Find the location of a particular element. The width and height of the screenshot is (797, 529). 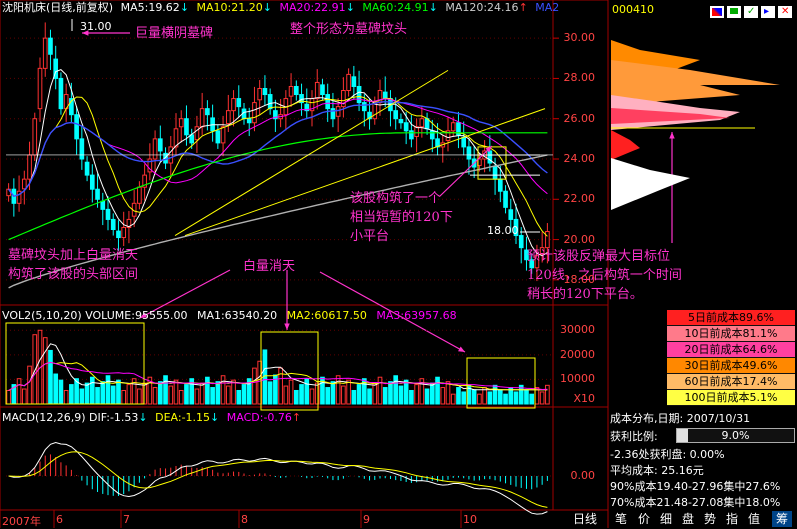

price-tick-label: 20.00 is located at coordinates (579, 239).